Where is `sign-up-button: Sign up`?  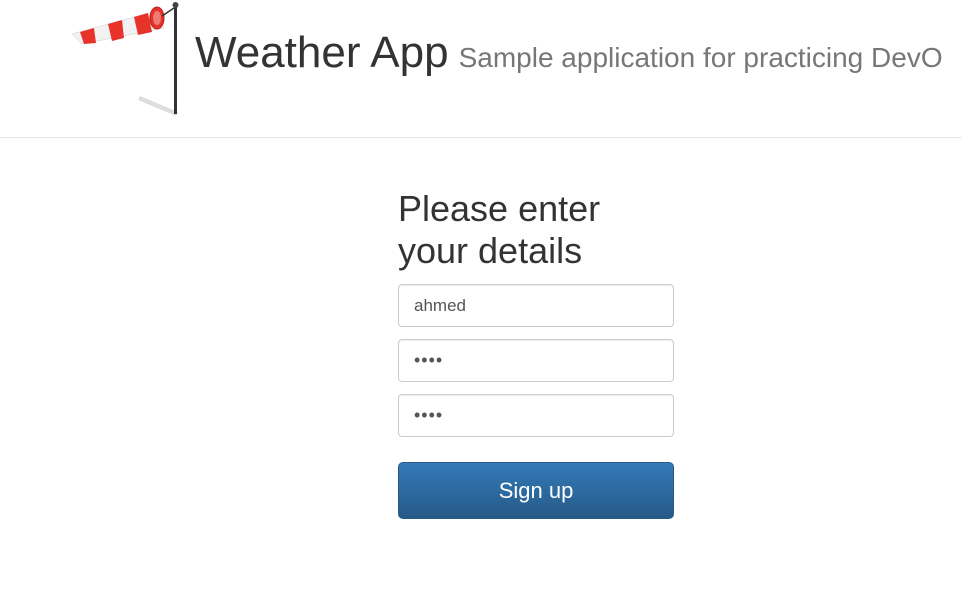
sign-up-button: Sign up is located at coordinates (536, 490).